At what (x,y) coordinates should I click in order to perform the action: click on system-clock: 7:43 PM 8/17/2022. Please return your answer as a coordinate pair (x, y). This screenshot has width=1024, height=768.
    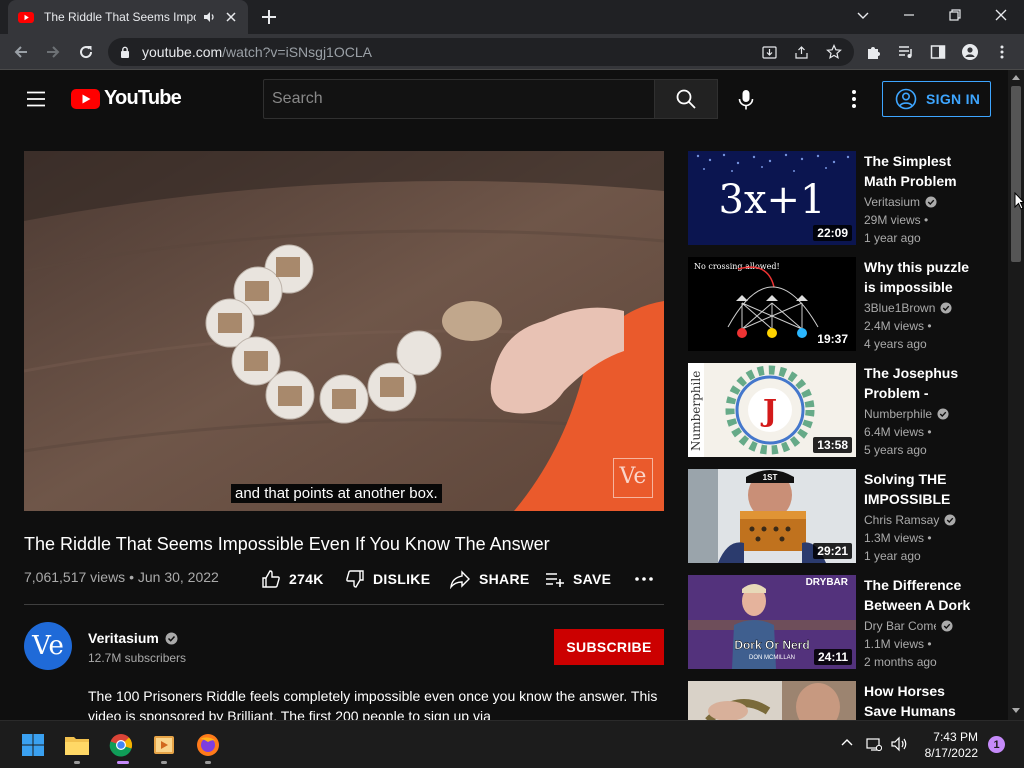
    Looking at the image, I should click on (945, 745).